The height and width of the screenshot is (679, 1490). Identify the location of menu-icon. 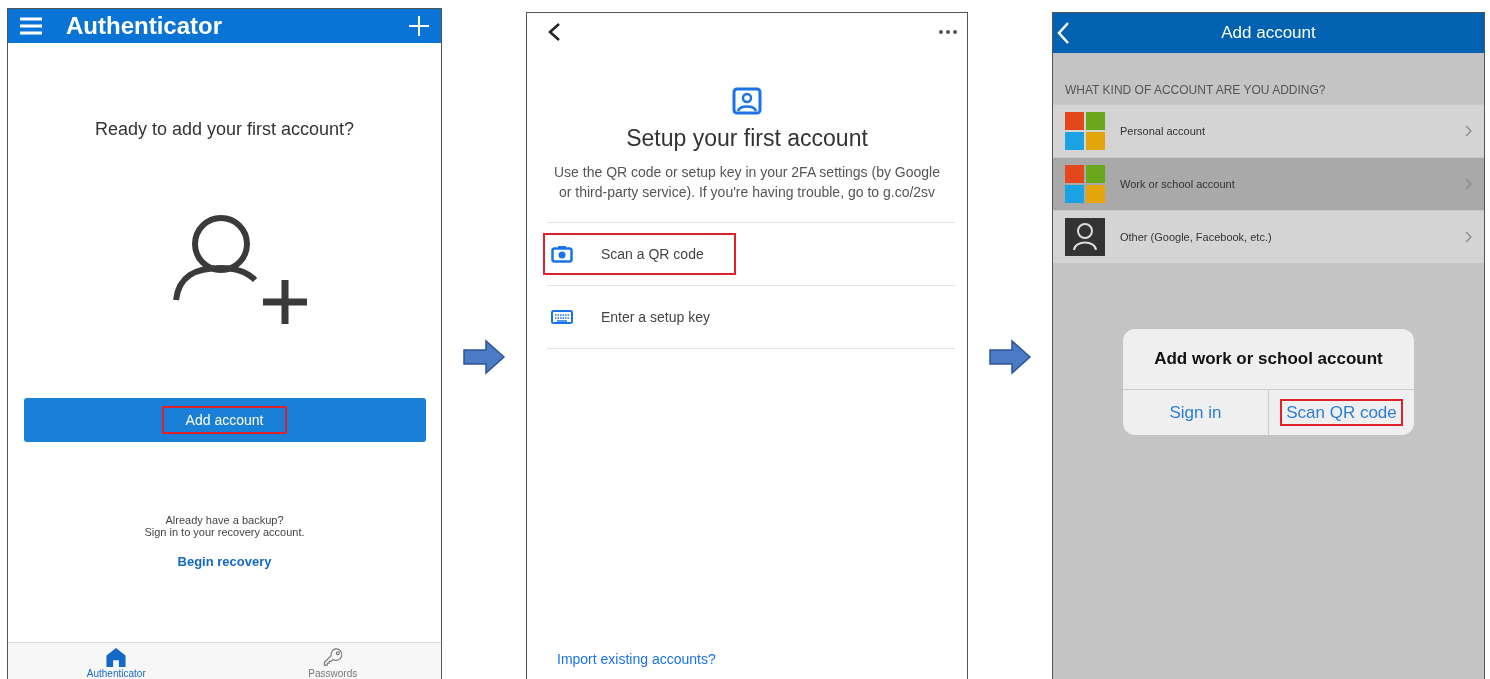
(31, 26).